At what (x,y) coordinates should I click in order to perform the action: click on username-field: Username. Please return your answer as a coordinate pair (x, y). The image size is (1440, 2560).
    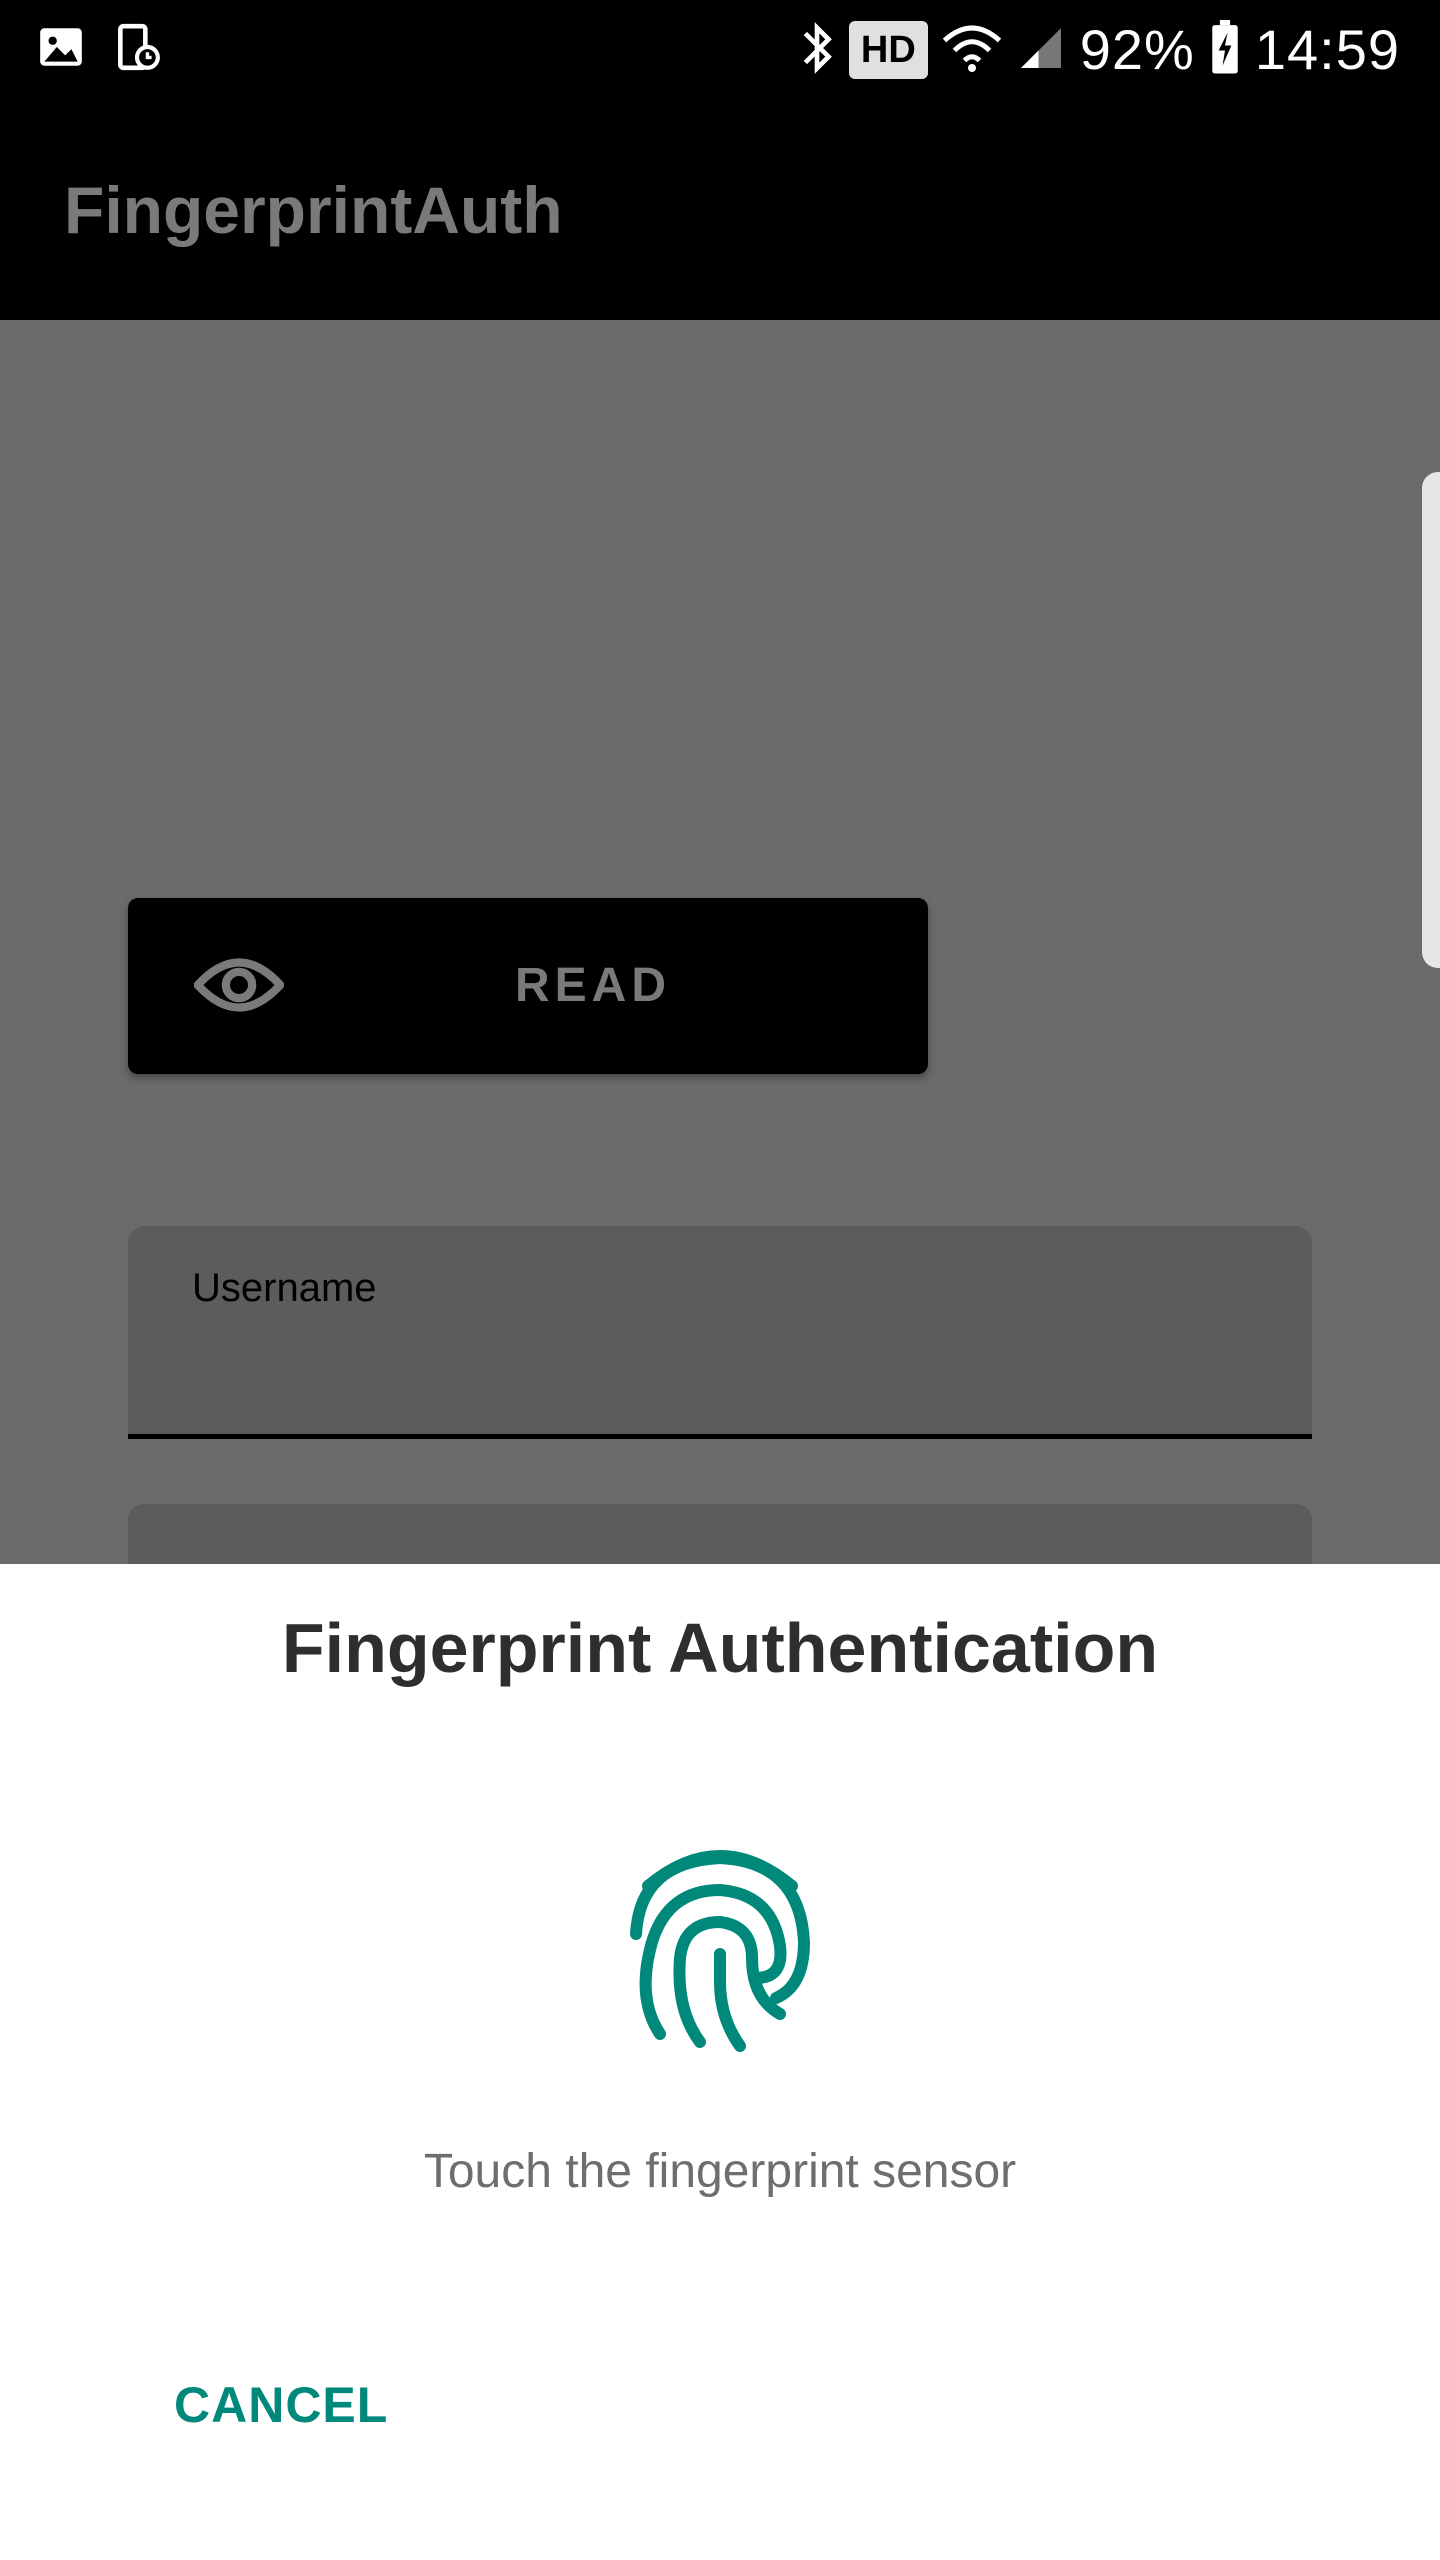
    Looking at the image, I should click on (720, 1332).